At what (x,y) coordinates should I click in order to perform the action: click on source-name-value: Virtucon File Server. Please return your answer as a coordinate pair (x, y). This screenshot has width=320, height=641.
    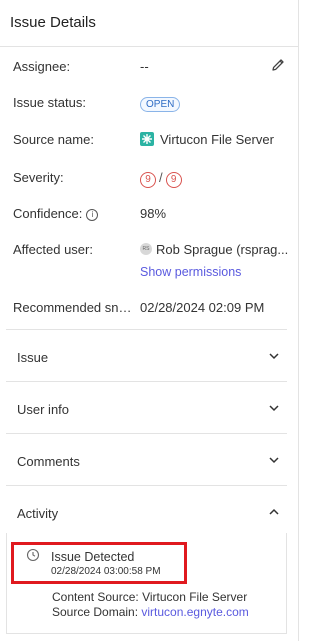
    Looking at the image, I should click on (217, 139).